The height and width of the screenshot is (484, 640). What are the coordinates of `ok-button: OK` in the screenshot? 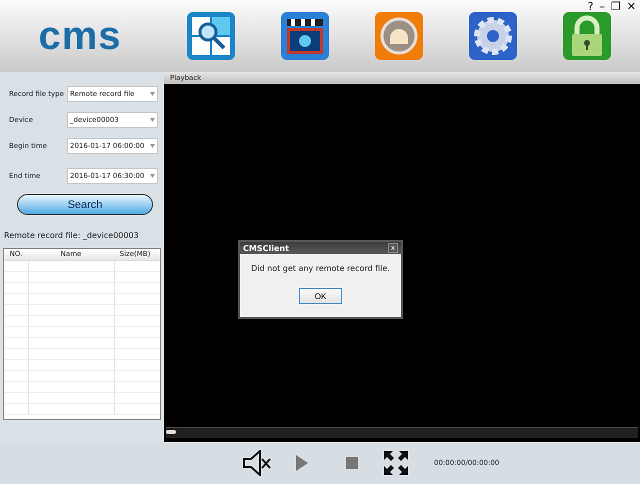 It's located at (320, 296).